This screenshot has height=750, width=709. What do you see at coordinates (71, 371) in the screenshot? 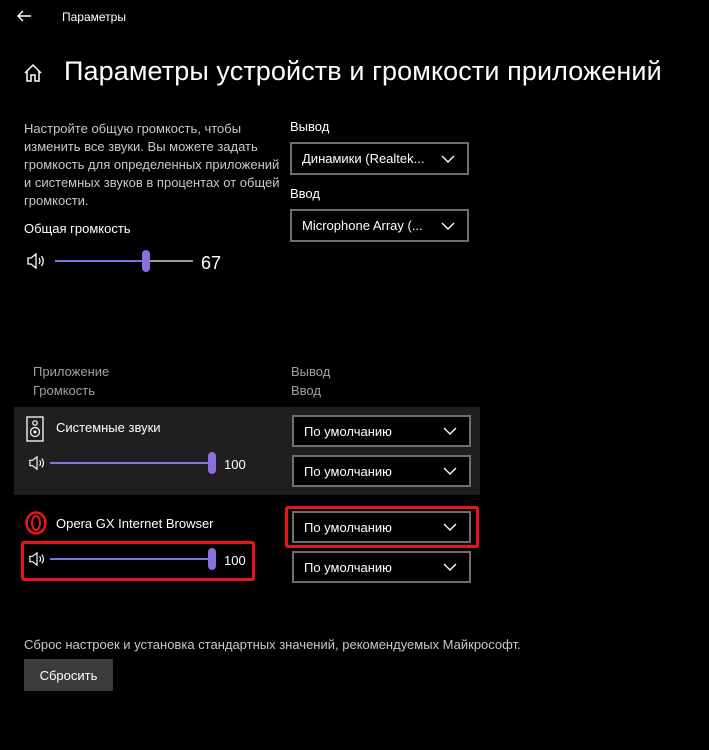
I see `column-header-app: Приложение` at bounding box center [71, 371].